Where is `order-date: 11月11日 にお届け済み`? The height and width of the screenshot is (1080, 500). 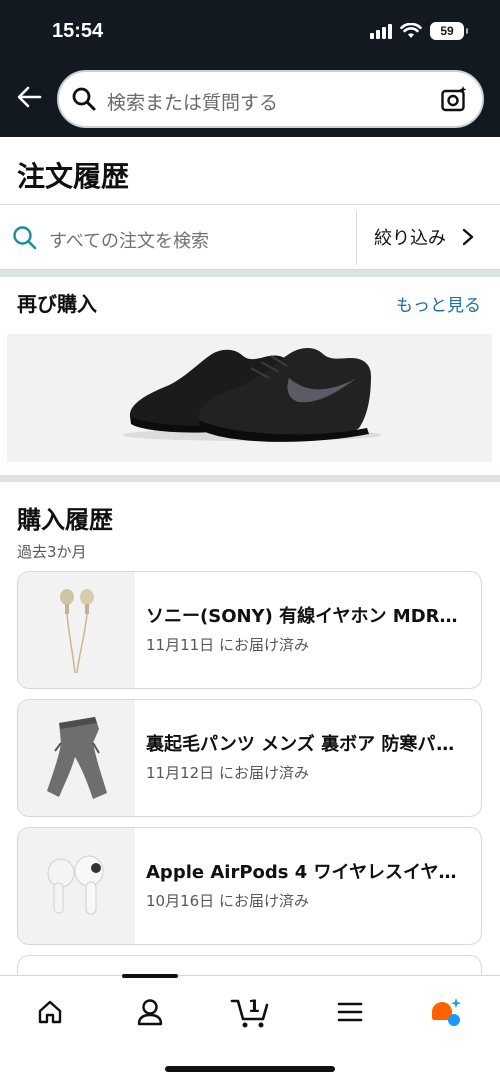 order-date: 11月11日 にお届け済み is located at coordinates (227, 645).